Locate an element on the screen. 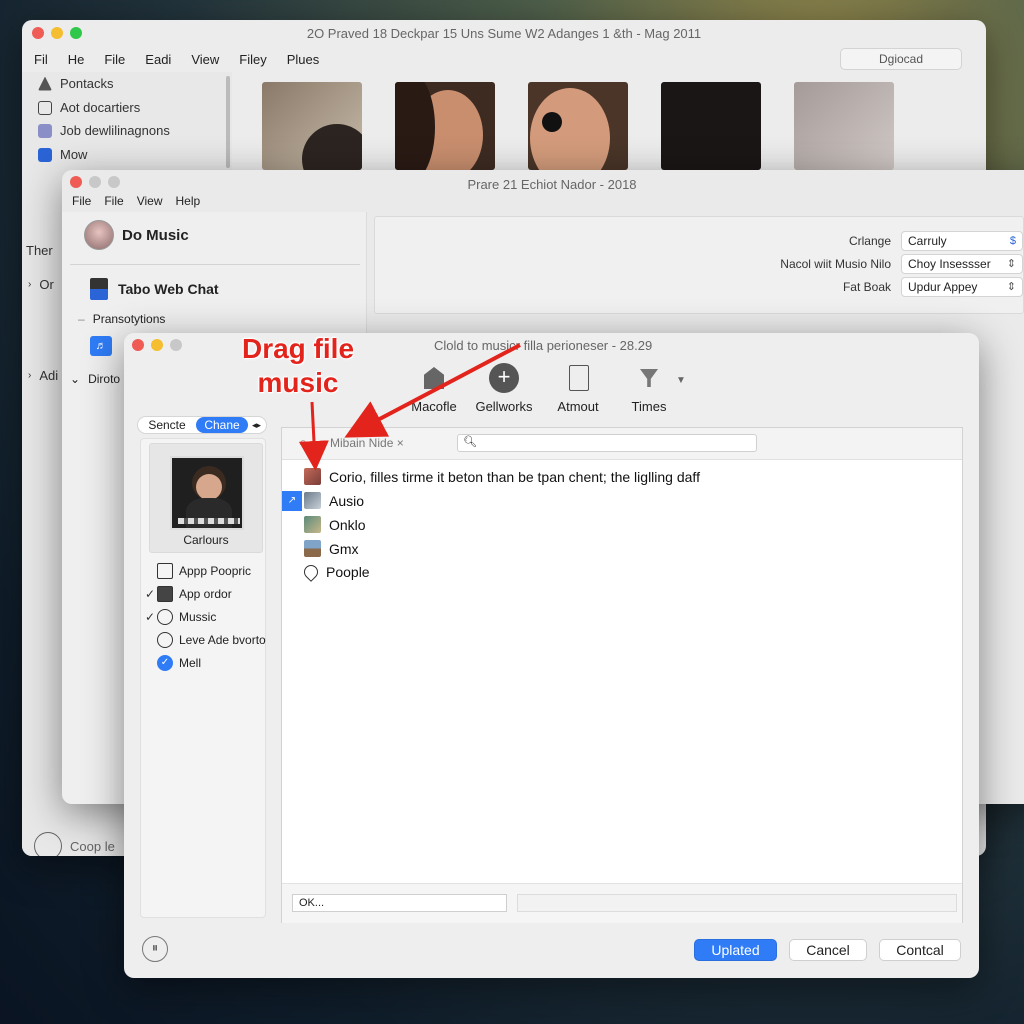 This screenshot has width=1024, height=1024. segment-select: Sencte is located at coordinates (167, 425).